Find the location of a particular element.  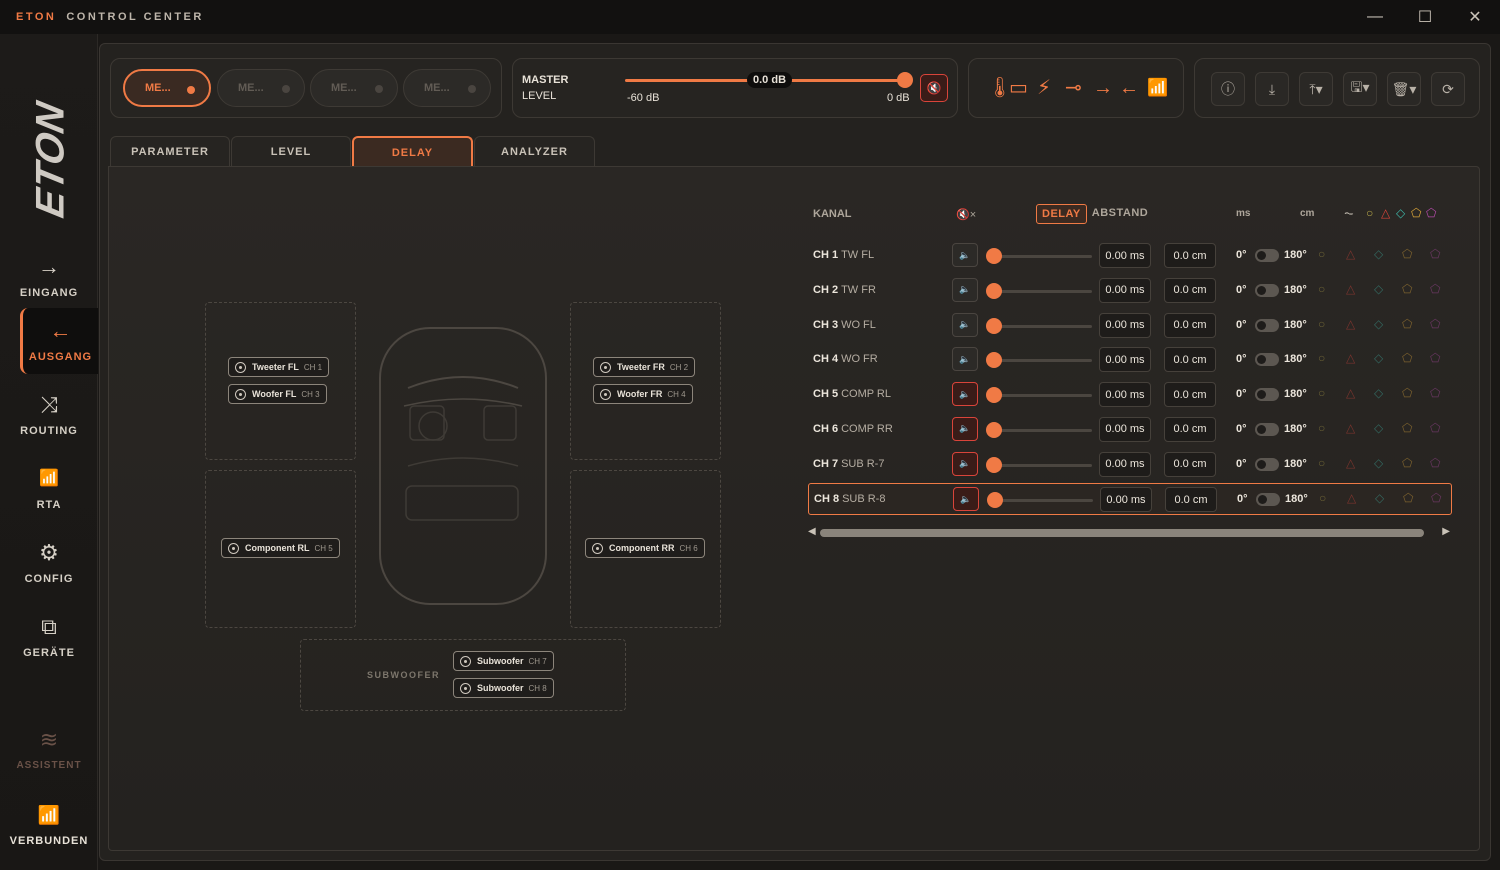

table-scrollbar: ◀ ▶ is located at coordinates (1129, 533).